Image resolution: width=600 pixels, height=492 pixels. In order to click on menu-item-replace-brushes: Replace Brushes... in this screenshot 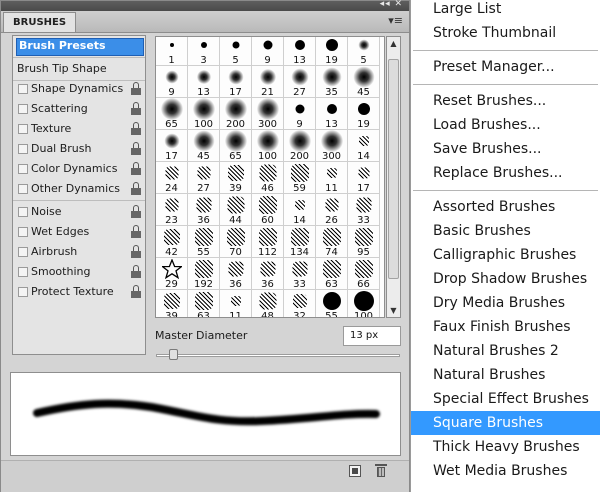, I will do `click(505, 173)`.